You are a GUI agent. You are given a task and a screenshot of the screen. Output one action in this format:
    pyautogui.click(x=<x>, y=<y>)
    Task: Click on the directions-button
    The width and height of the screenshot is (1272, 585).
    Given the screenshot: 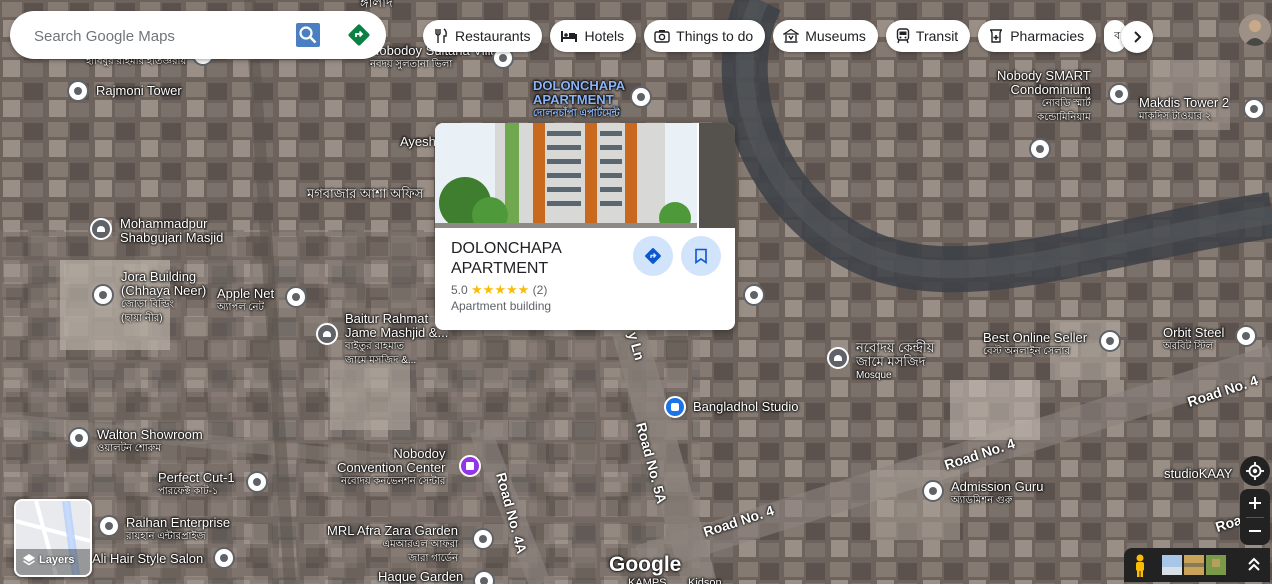 What is the action you would take?
    pyautogui.click(x=359, y=35)
    